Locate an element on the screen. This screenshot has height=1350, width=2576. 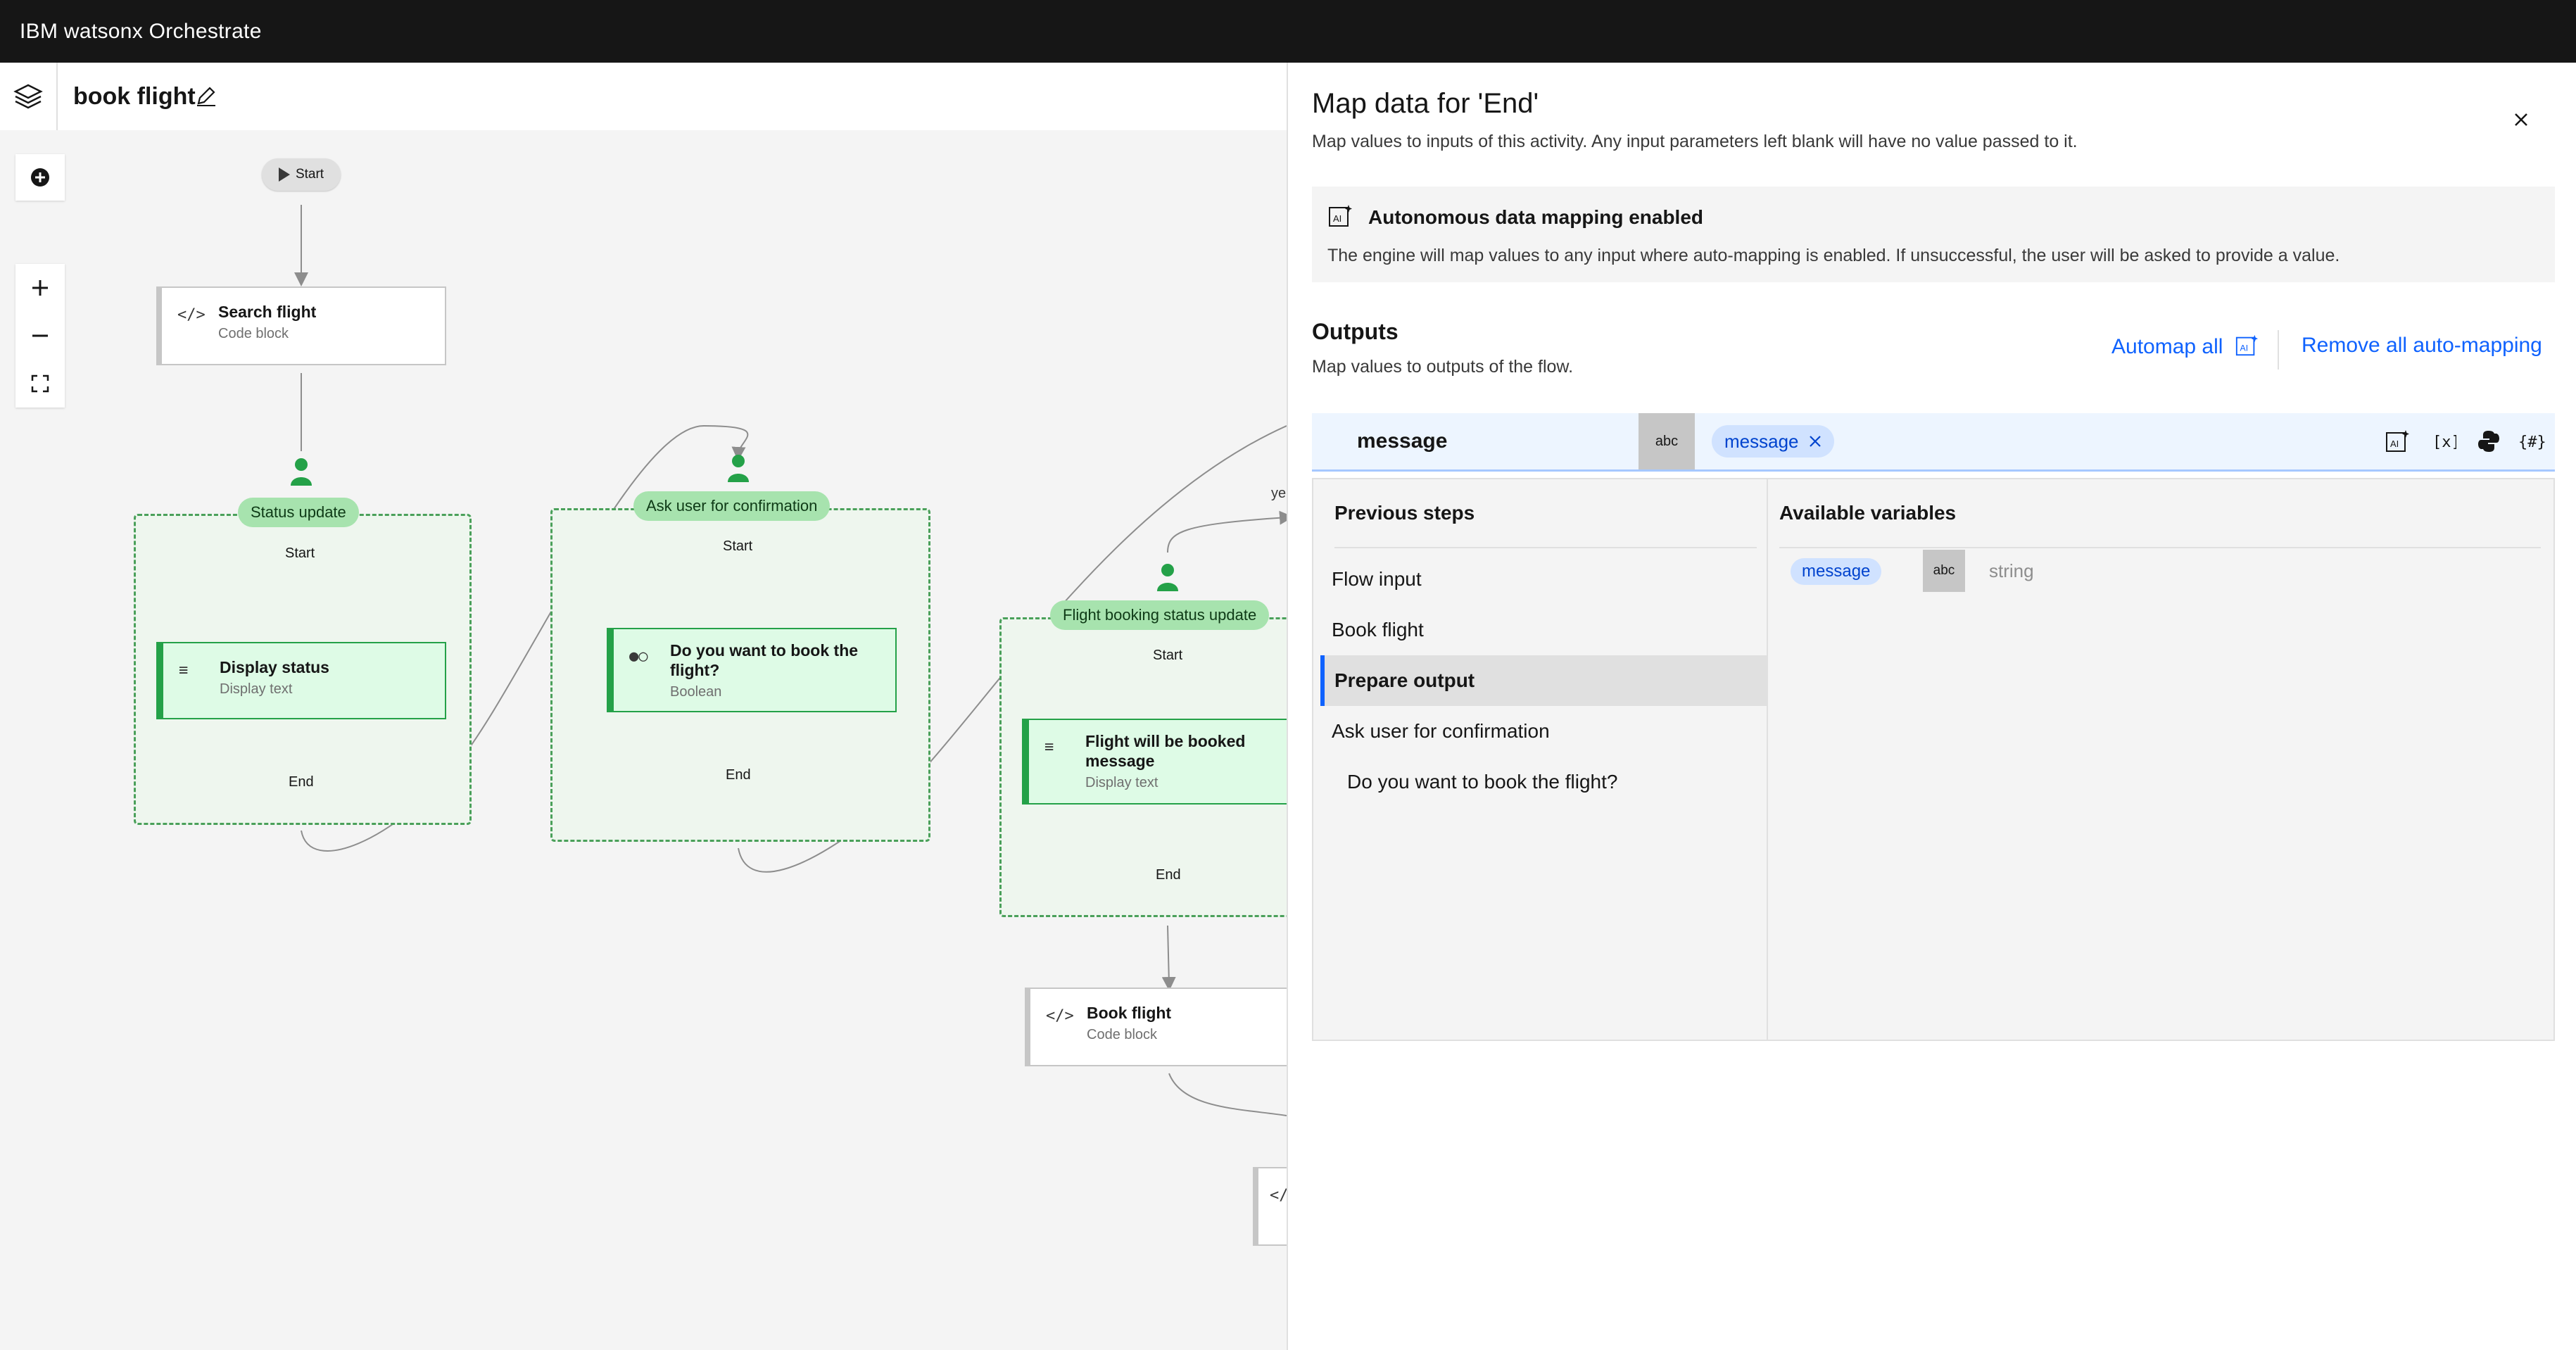
flow-name: book flight is located at coordinates (134, 96).